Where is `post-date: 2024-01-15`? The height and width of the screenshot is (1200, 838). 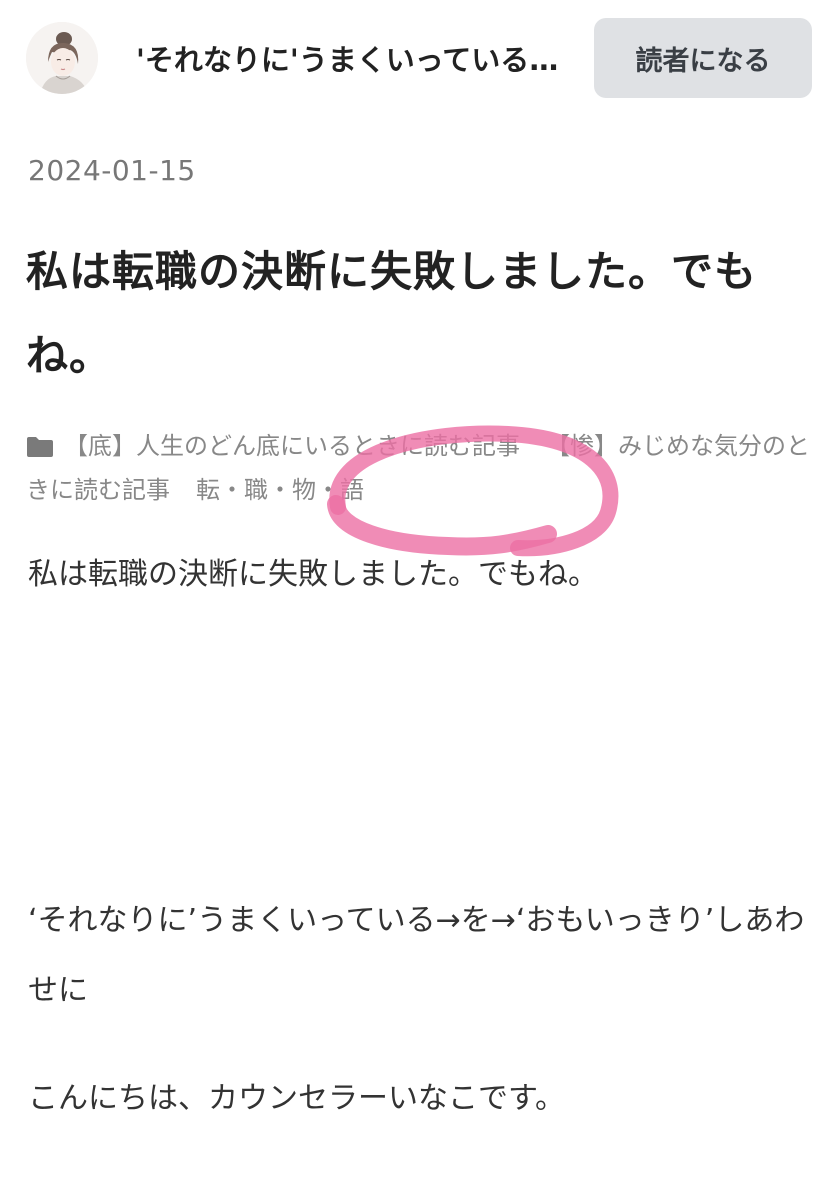 post-date: 2024-01-15 is located at coordinates (112, 170).